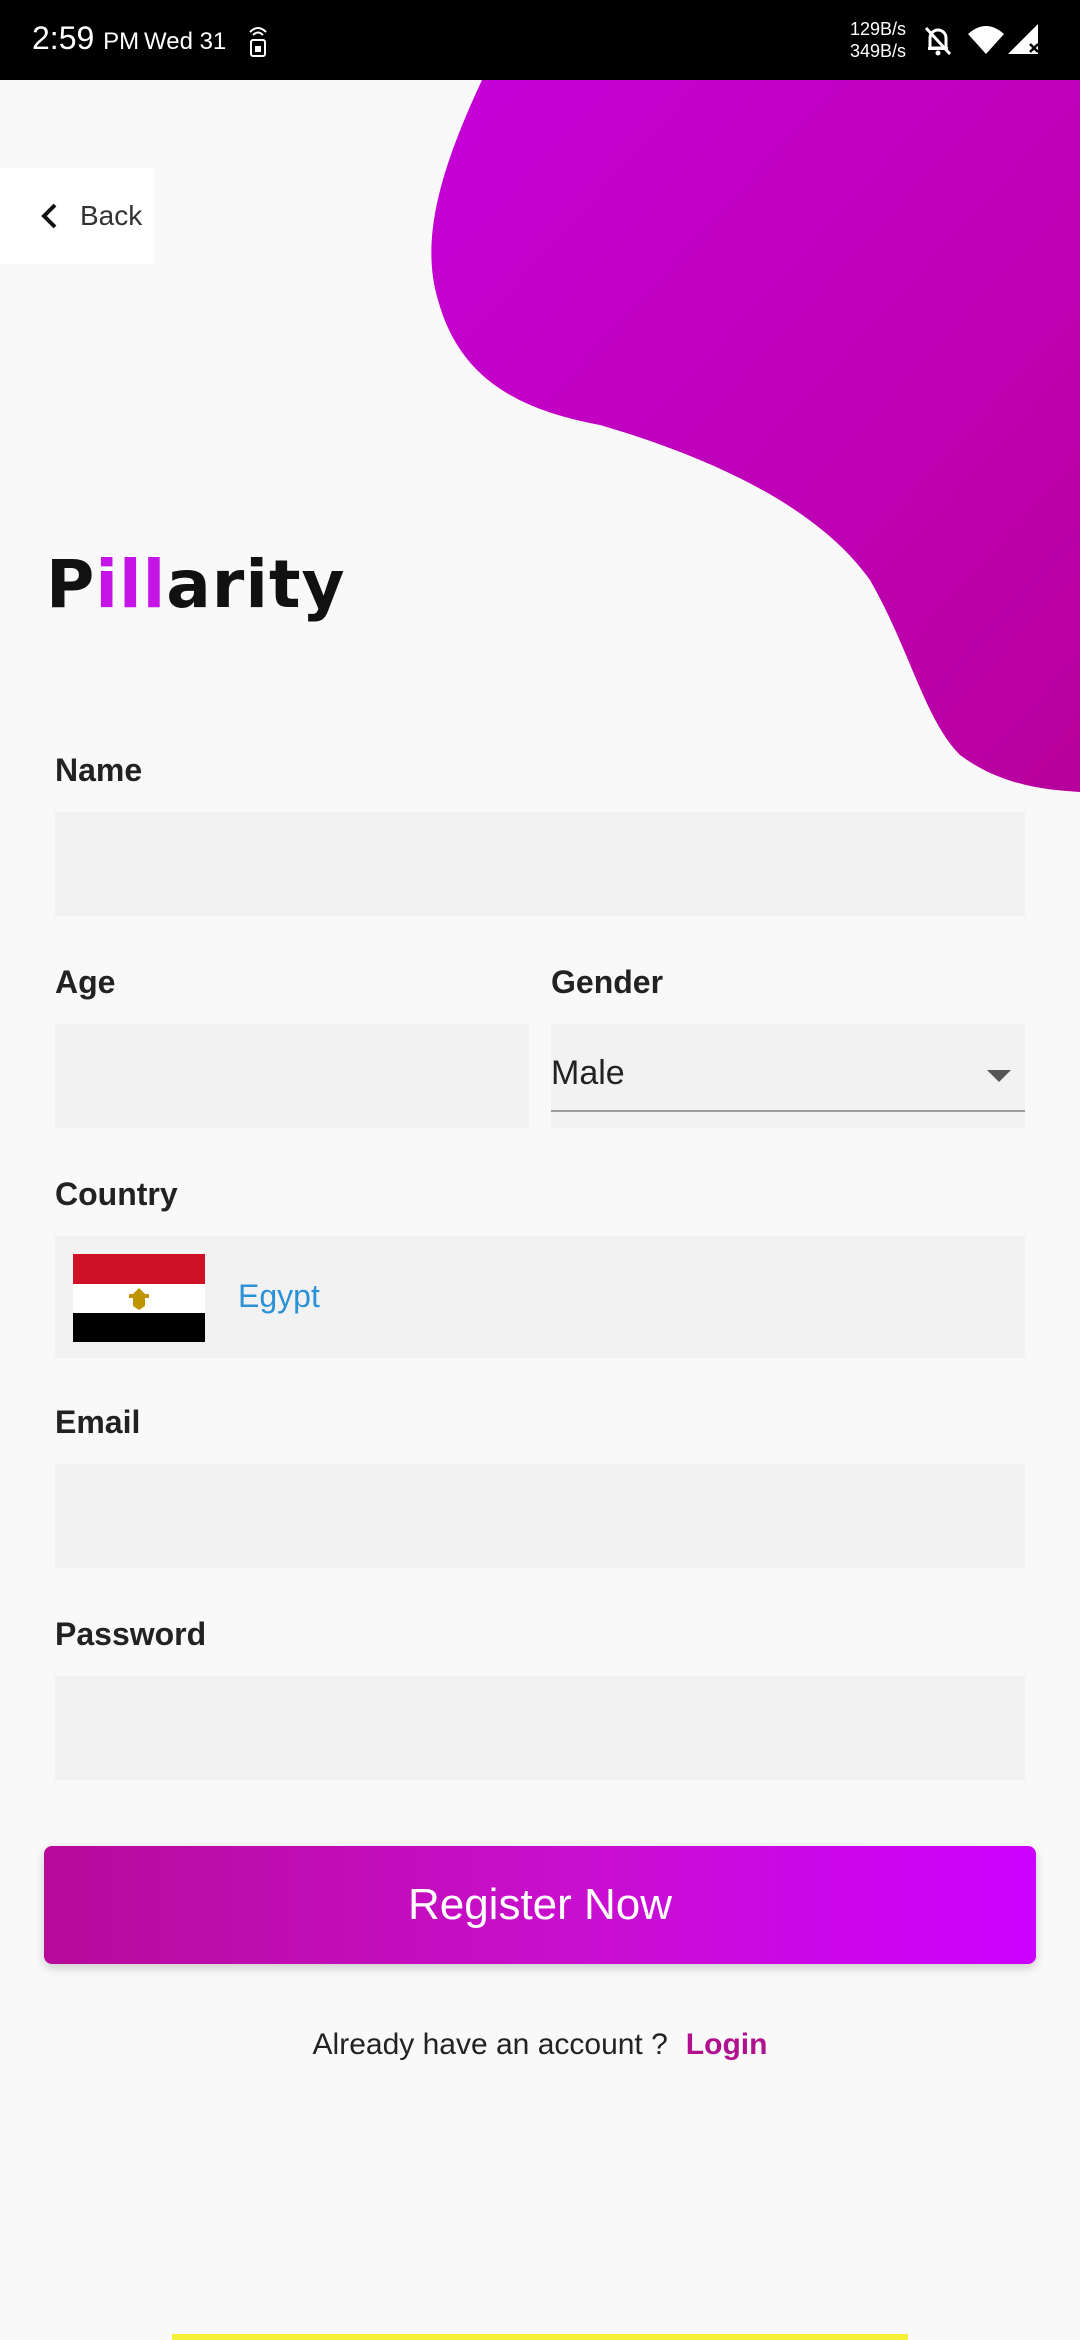  Describe the element at coordinates (540, 1297) in the screenshot. I see `country-picker: Egypt` at that location.